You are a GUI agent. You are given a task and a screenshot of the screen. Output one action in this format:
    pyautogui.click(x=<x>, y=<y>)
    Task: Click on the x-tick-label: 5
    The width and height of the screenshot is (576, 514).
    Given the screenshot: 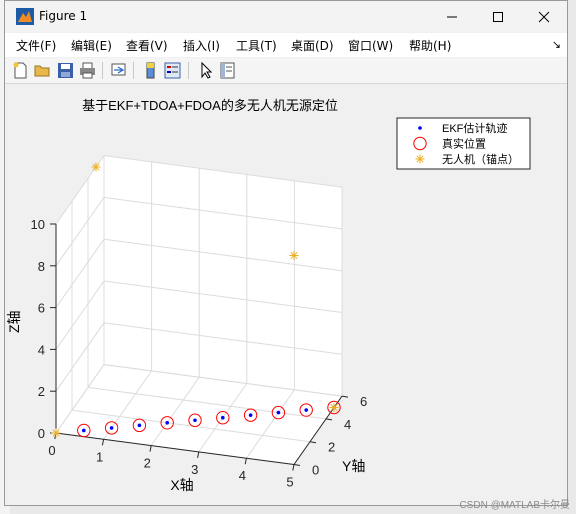 What is the action you would take?
    pyautogui.click(x=289, y=482)
    